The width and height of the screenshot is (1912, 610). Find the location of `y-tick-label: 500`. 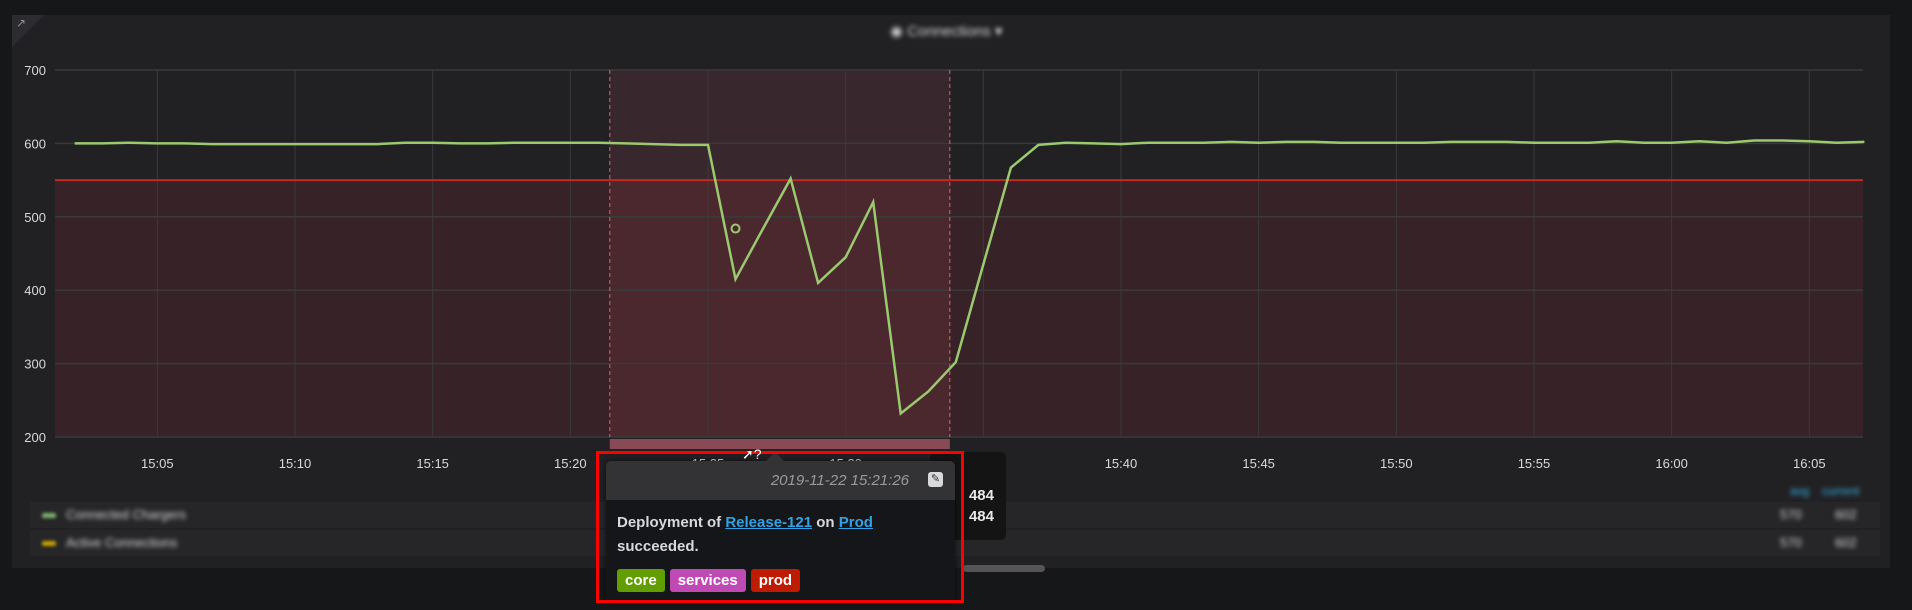

y-tick-label: 500 is located at coordinates (35, 217).